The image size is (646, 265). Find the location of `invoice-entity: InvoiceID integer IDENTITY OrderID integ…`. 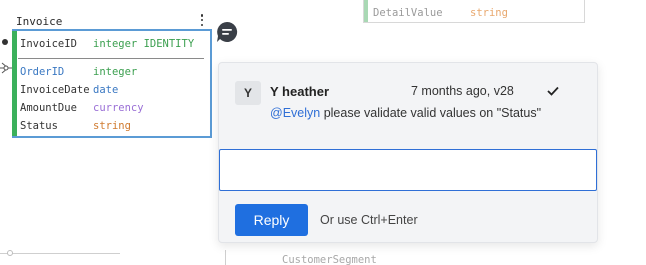

invoice-entity: InvoiceID integer IDENTITY OrderID integ… is located at coordinates (112, 83).